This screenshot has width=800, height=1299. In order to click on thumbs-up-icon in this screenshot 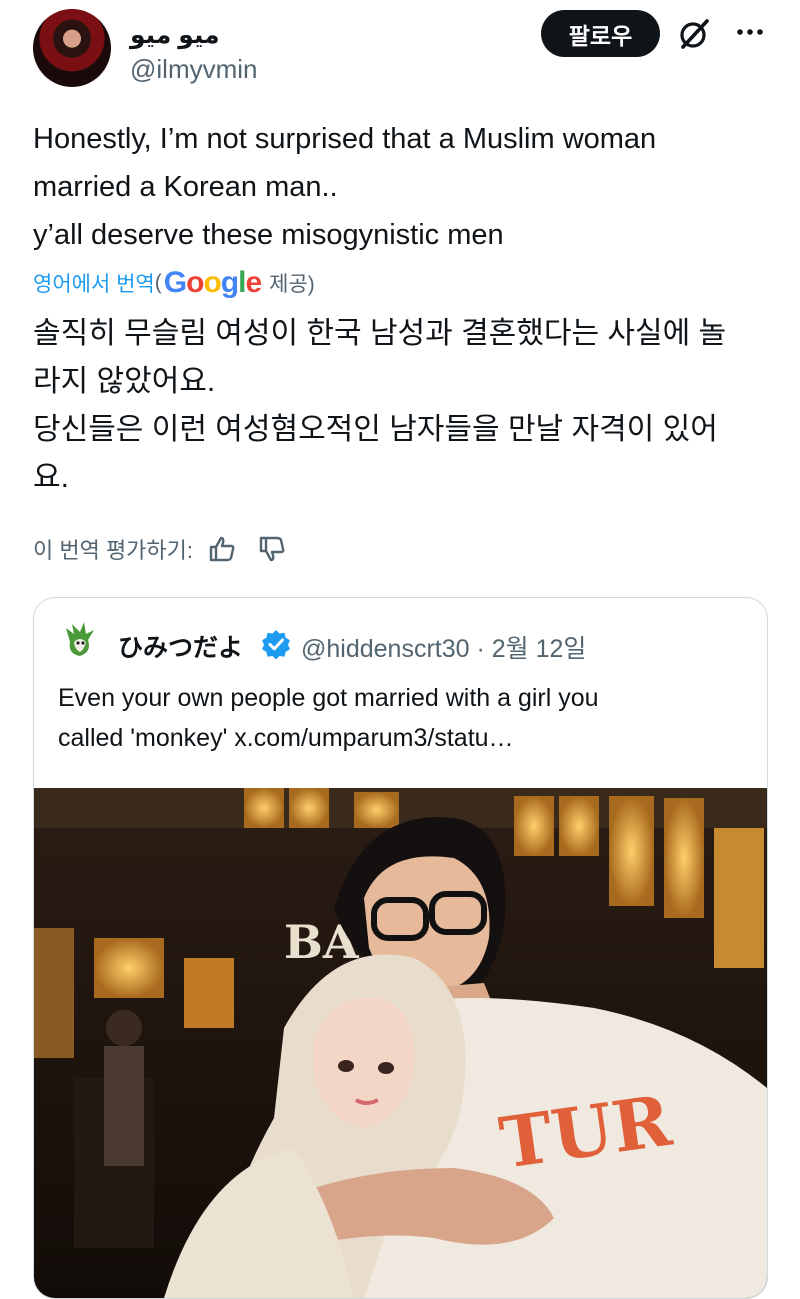, I will do `click(222, 549)`.